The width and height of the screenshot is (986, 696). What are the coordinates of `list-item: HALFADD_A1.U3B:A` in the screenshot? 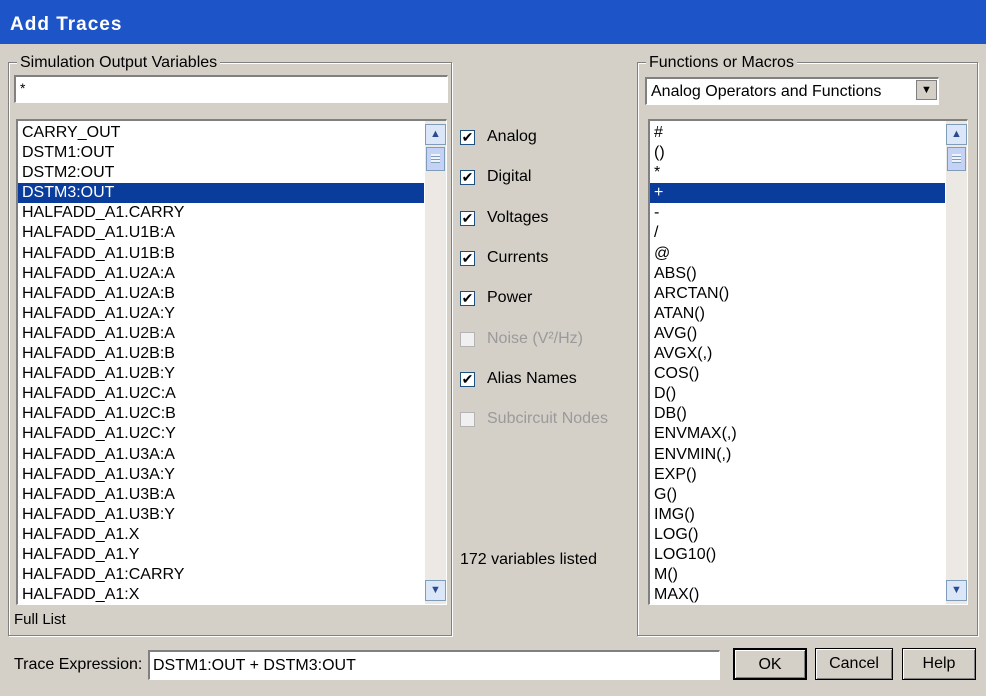 It's located at (221, 495).